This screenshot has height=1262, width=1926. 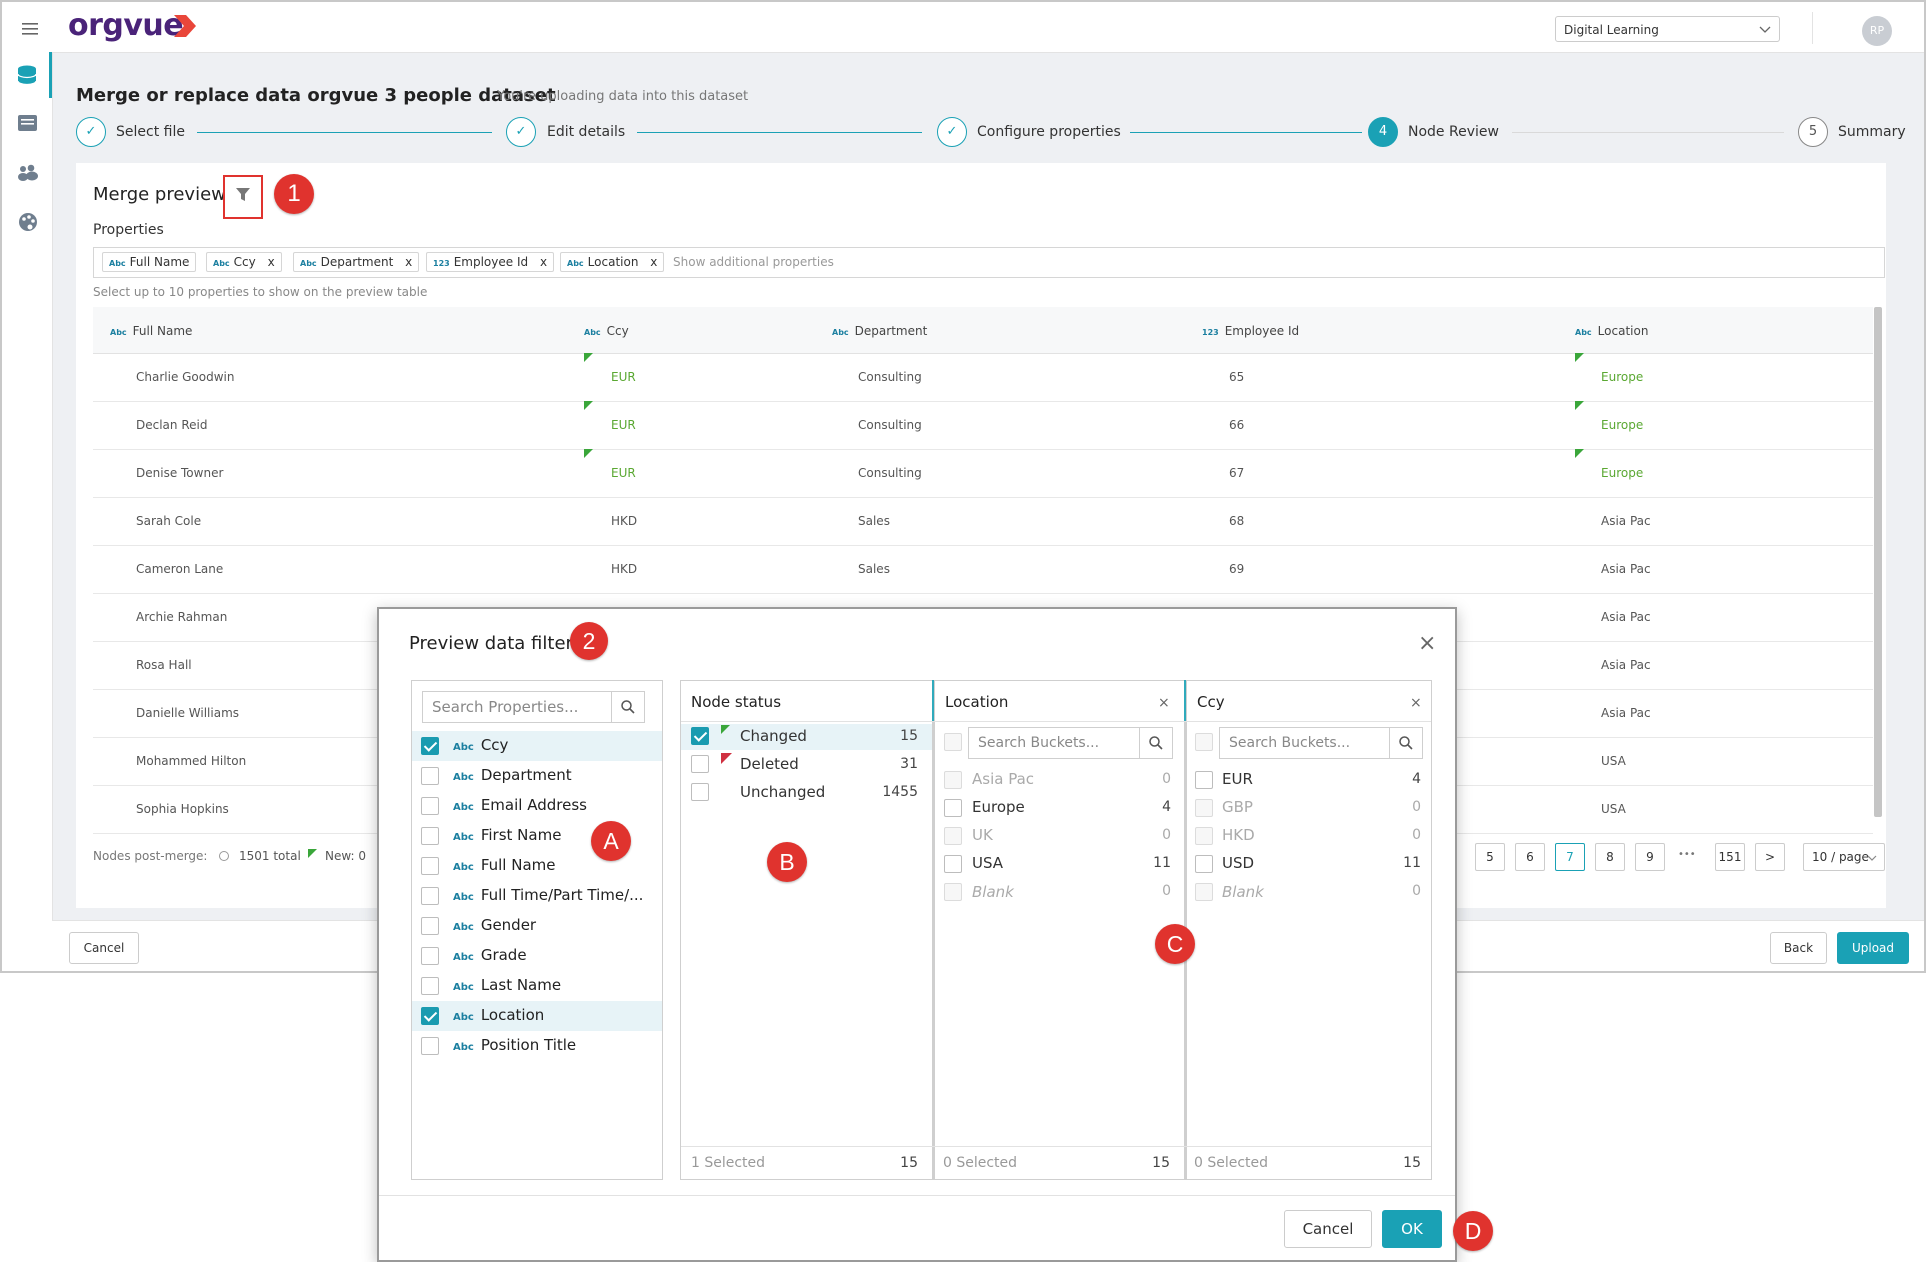 What do you see at coordinates (1490, 857) in the screenshot?
I see `page-button: 5` at bounding box center [1490, 857].